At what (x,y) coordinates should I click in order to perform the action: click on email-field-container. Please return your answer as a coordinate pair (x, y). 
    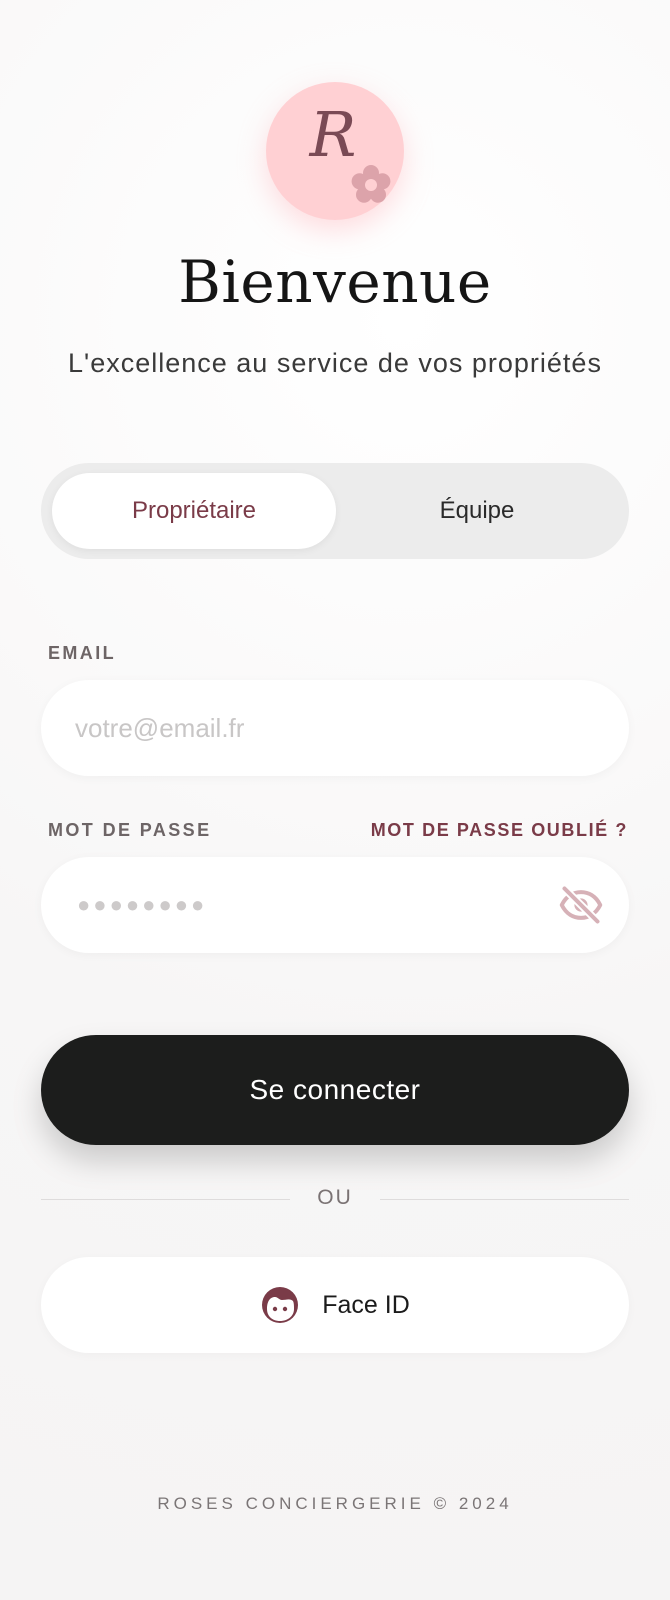
    Looking at the image, I should click on (335, 728).